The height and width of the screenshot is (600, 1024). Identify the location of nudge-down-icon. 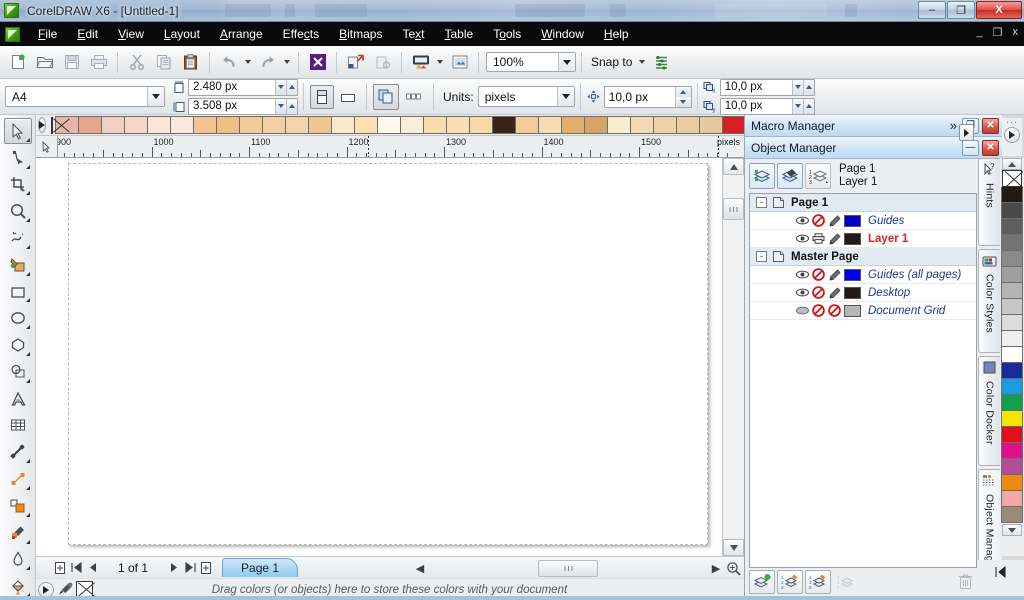
(682, 101).